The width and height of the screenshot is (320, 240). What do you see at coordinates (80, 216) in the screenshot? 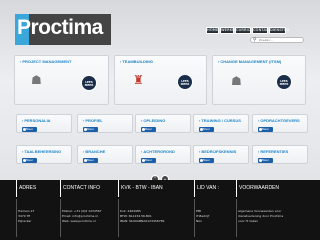
I see `footer-line: Email: info@proctima.nl` at bounding box center [80, 216].